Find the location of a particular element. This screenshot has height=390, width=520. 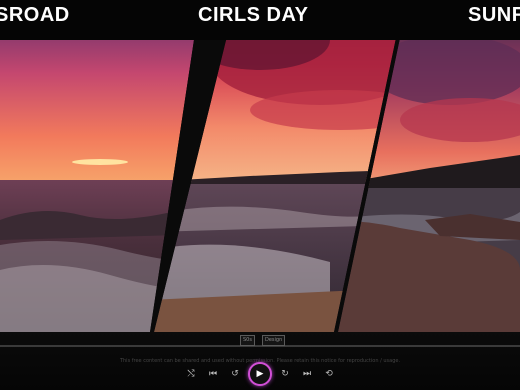

forward-icon: ↻ is located at coordinates (285, 374).